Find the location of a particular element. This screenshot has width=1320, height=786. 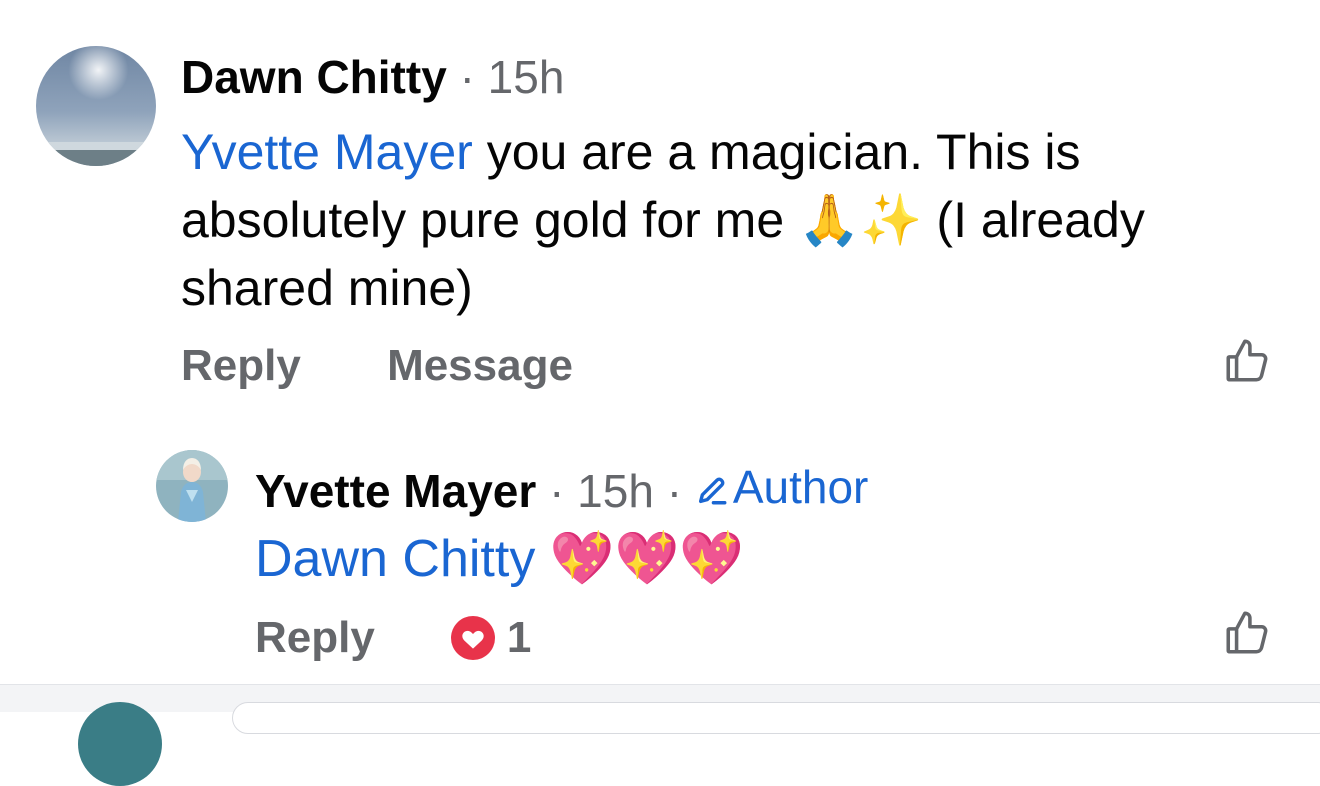

love-reaction-icon is located at coordinates (472, 638).